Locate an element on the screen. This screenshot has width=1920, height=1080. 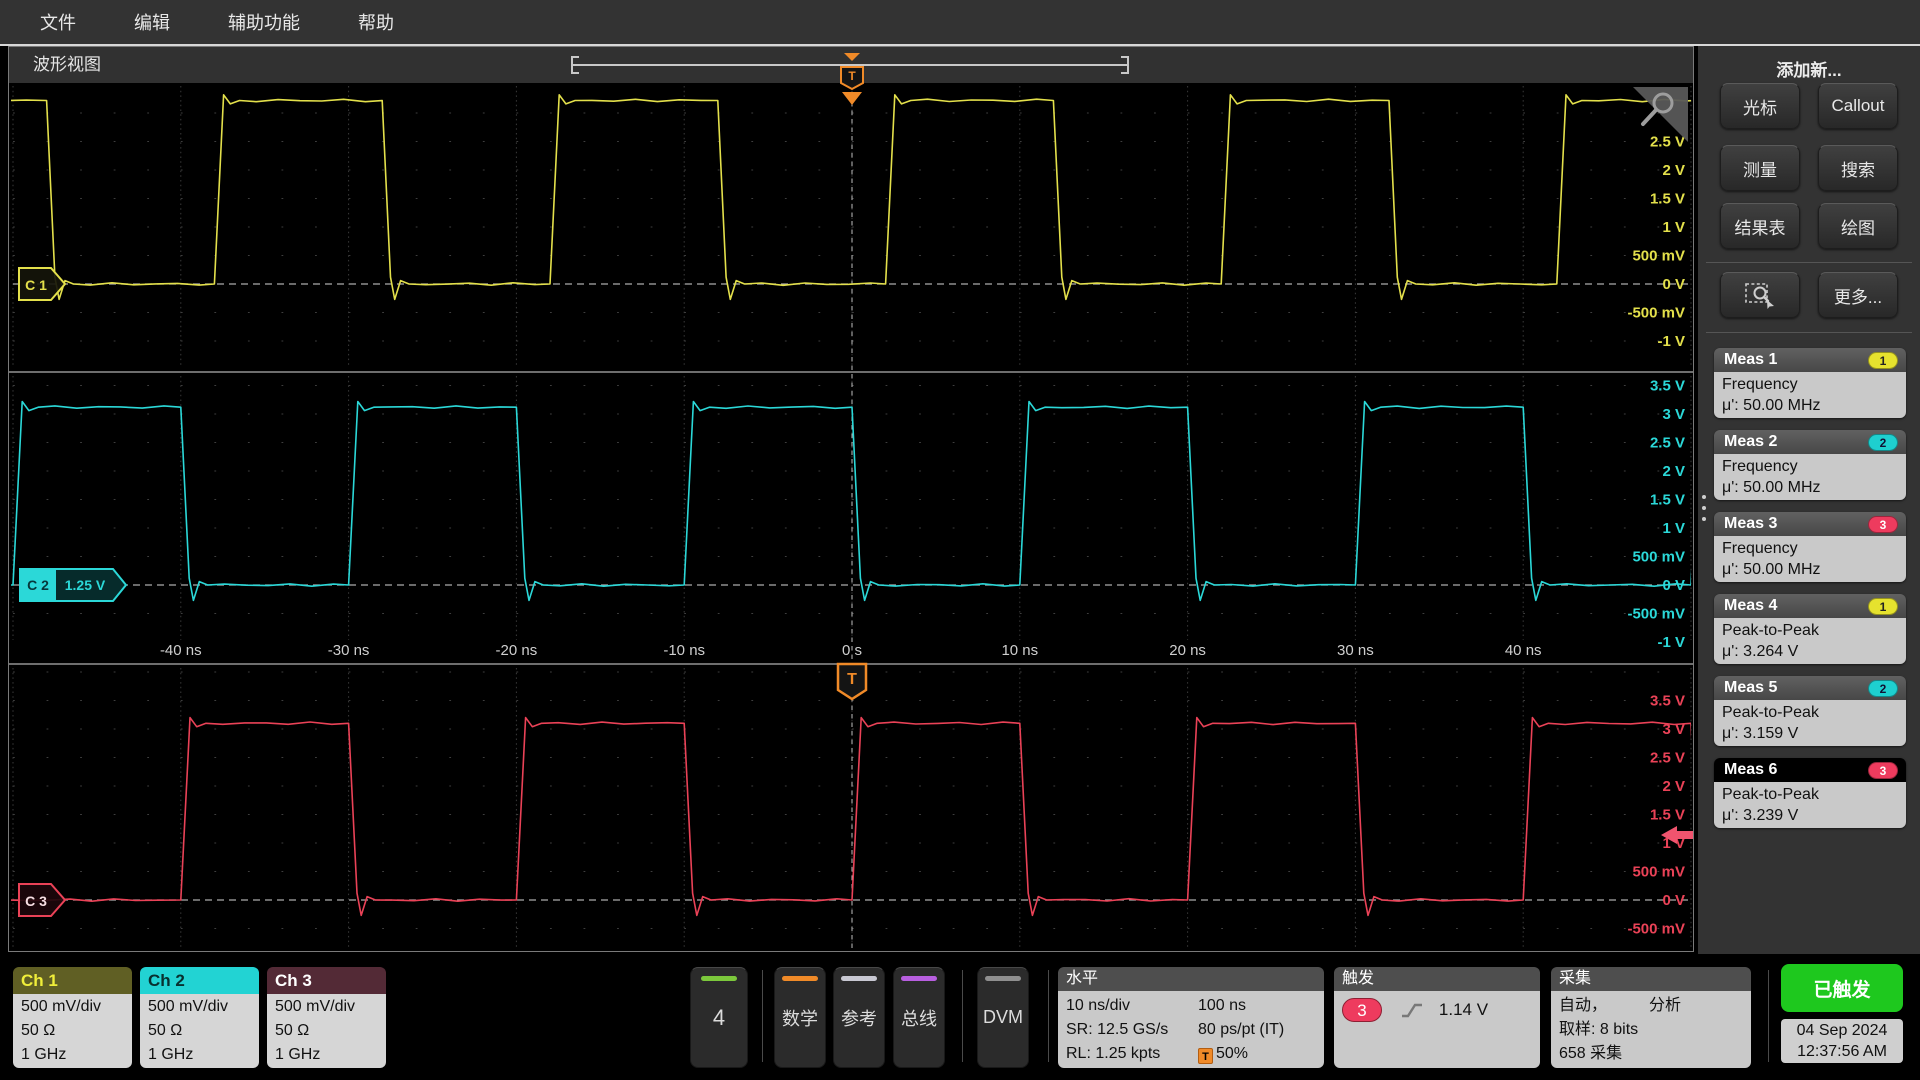
bus-button: 总线 is located at coordinates (919, 1017).